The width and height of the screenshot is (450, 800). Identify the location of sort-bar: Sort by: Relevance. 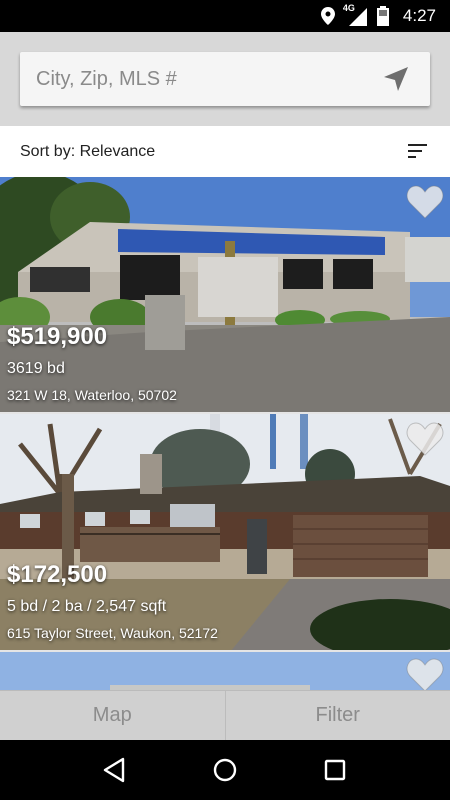
(225, 151).